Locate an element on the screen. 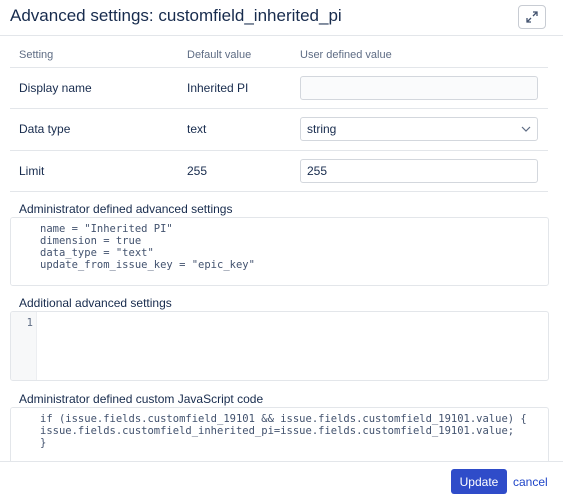 The image size is (563, 500). default-value: text is located at coordinates (234, 129).